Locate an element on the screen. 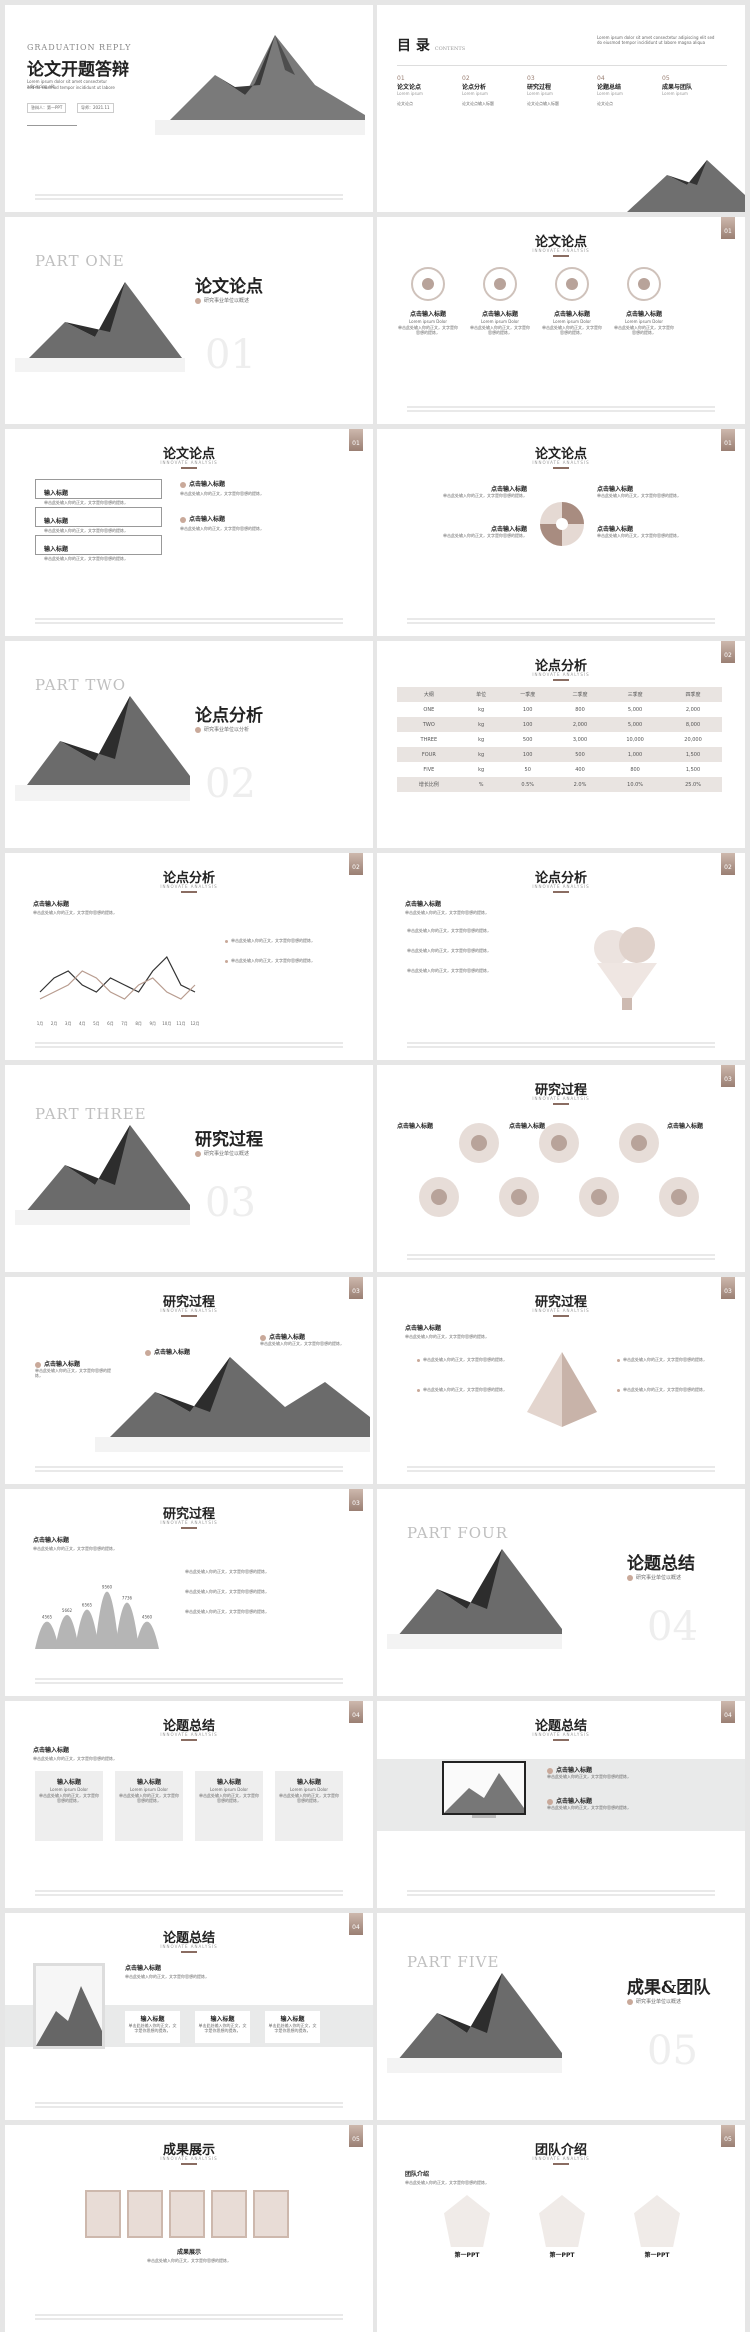 This screenshot has height=2332, width=750. slide-part-three: PART THREE 研究过程 研究事业单位以概述 03 is located at coordinates (189, 1168).